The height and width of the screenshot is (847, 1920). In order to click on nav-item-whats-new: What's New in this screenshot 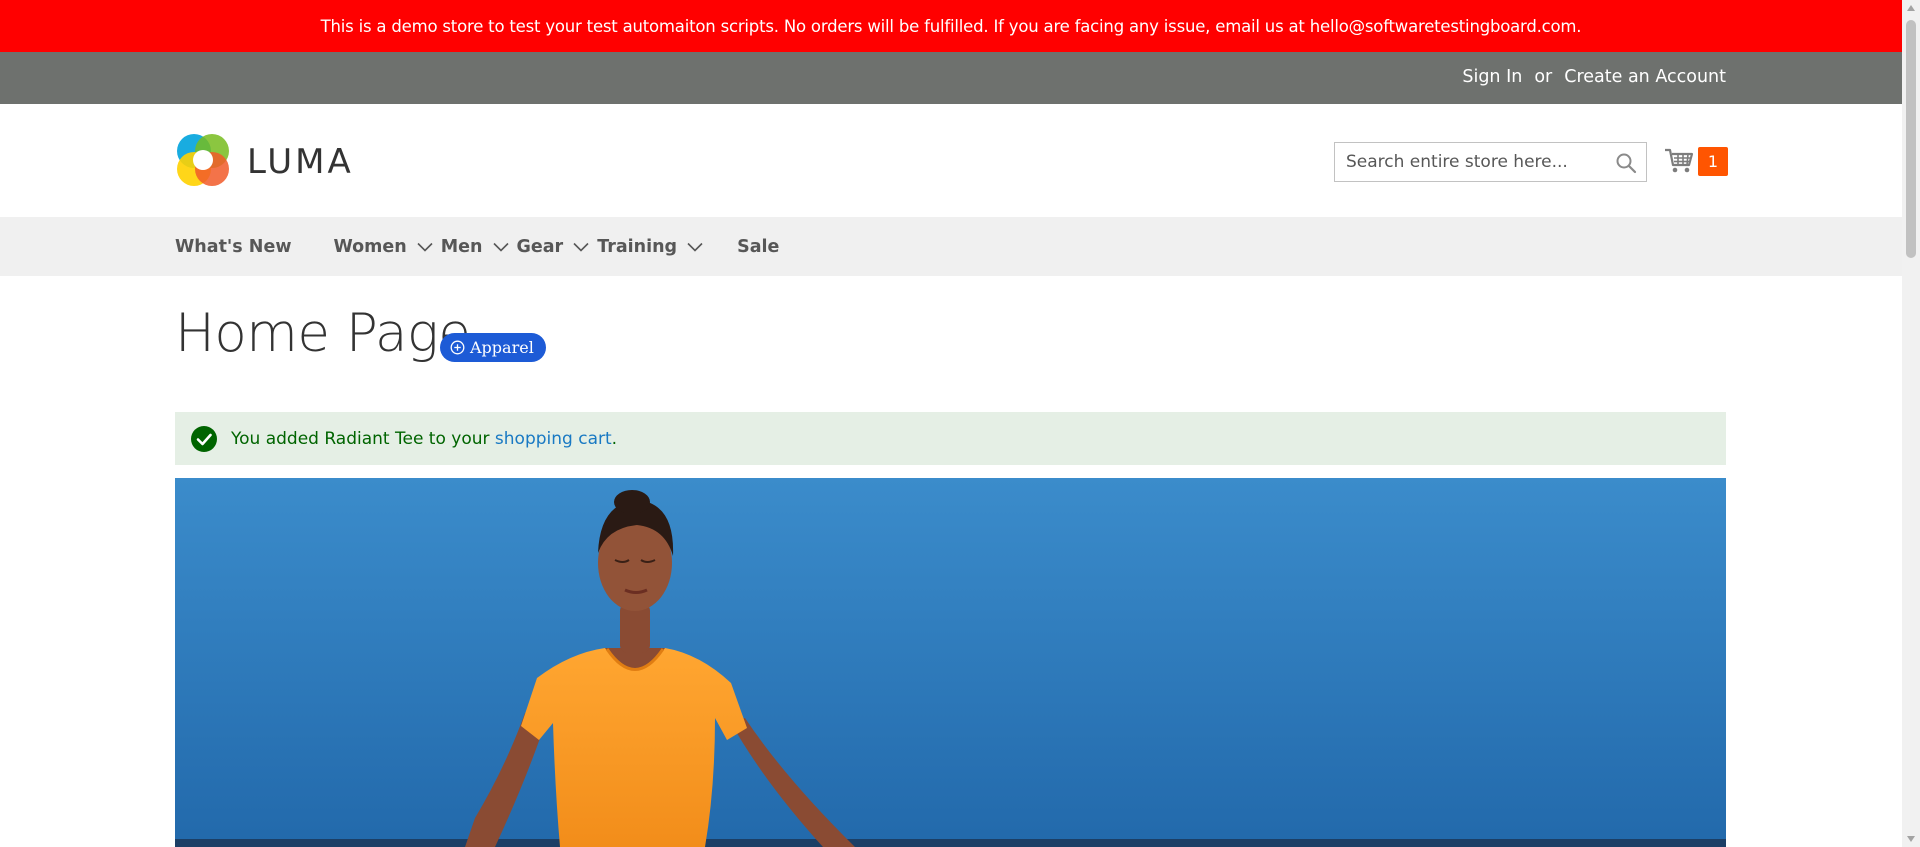, I will do `click(233, 246)`.